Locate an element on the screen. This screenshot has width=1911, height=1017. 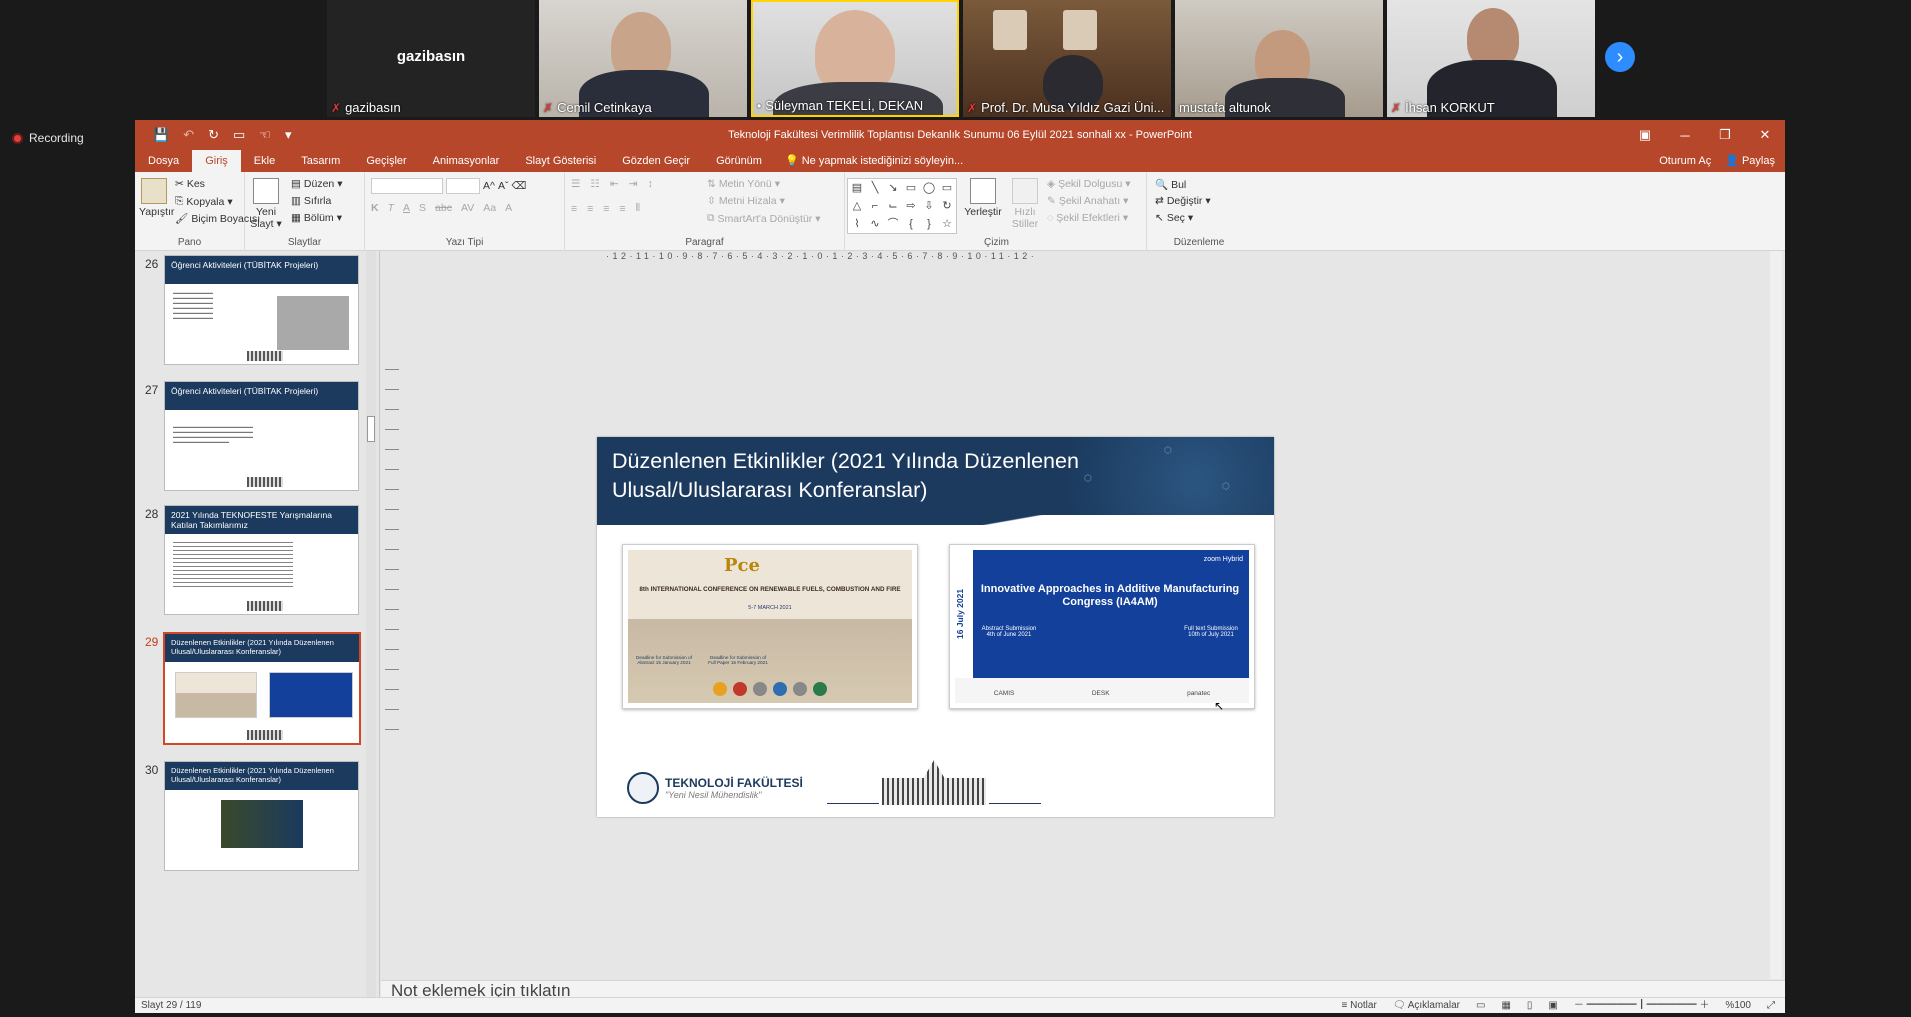
shadow-icon: S is located at coordinates (422, 208).